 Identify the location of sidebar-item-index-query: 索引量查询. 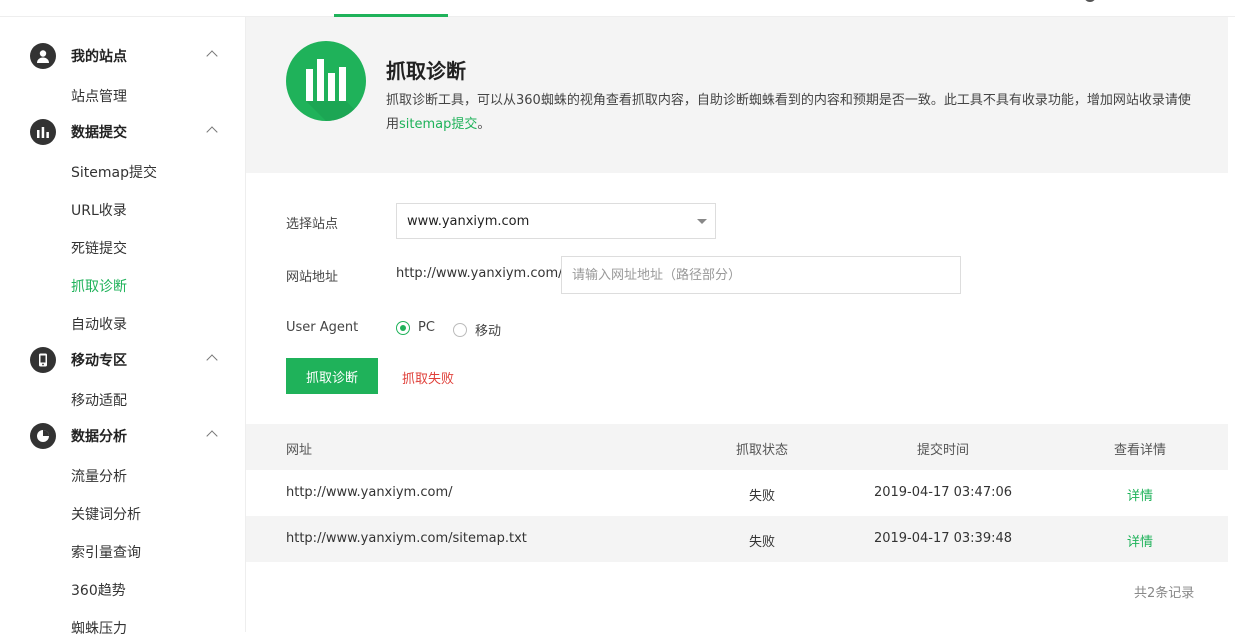
(106, 552).